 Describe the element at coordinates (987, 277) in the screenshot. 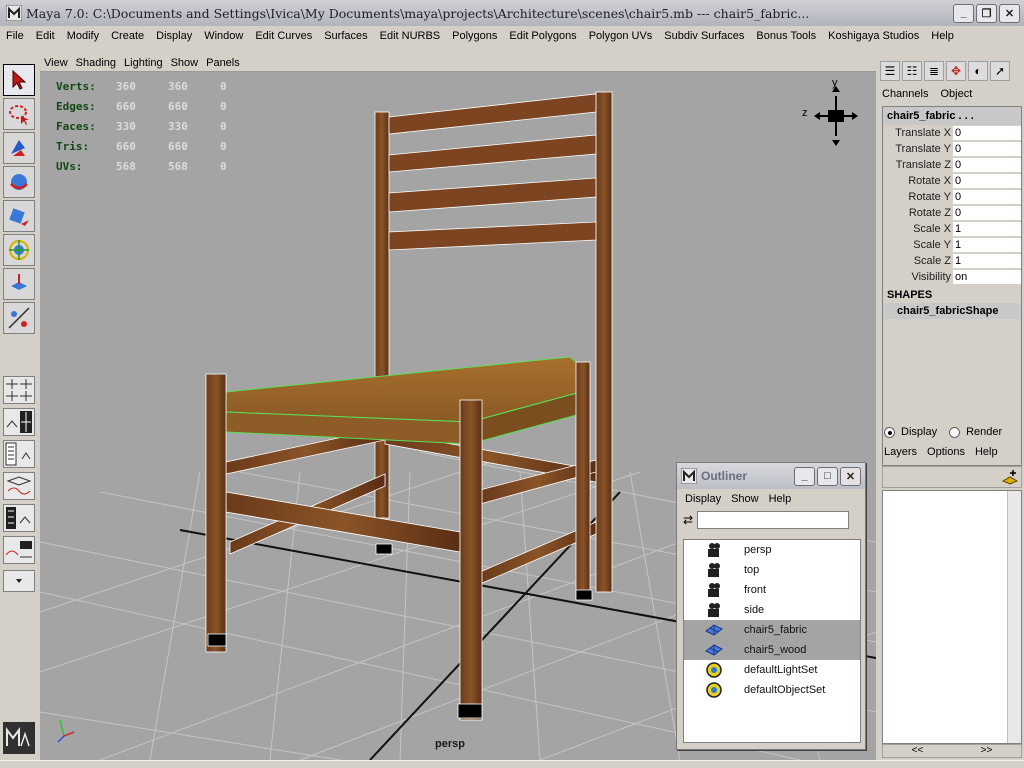

I see `attr-value-field: on` at that location.